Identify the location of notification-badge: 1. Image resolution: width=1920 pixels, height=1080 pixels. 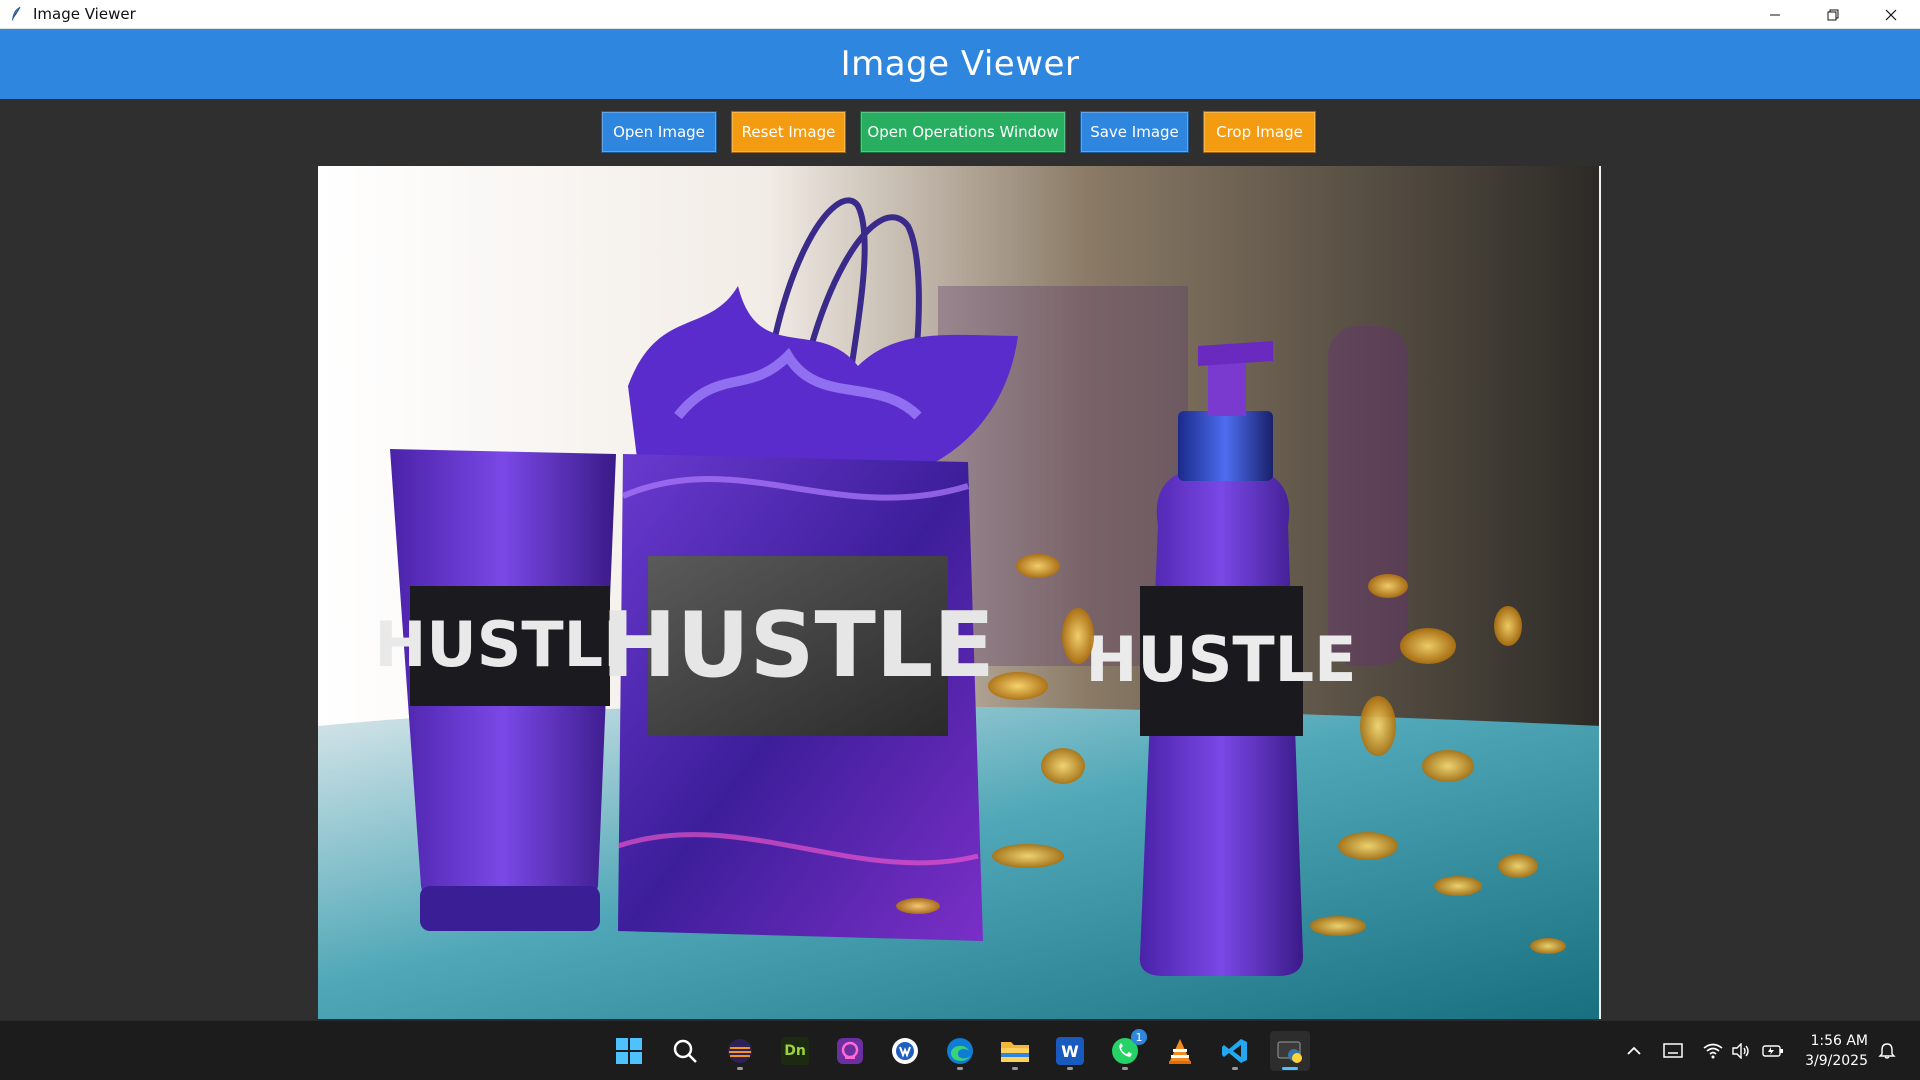
(1139, 1037).